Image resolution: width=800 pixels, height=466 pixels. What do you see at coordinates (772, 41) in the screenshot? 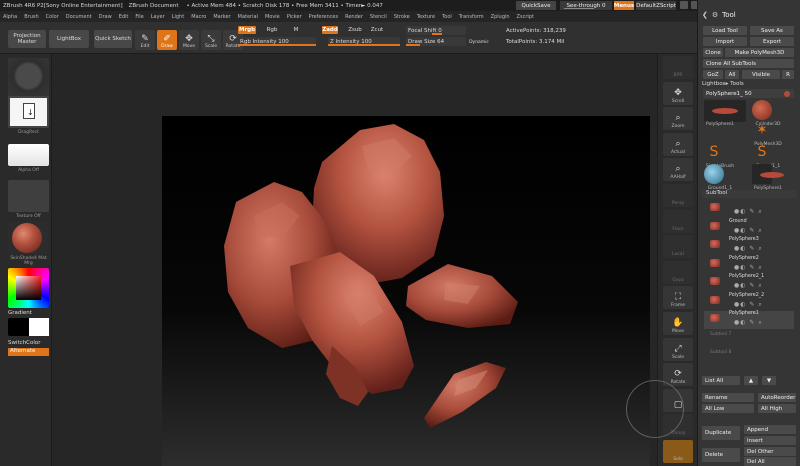
I see `export-button: Export` at bounding box center [772, 41].